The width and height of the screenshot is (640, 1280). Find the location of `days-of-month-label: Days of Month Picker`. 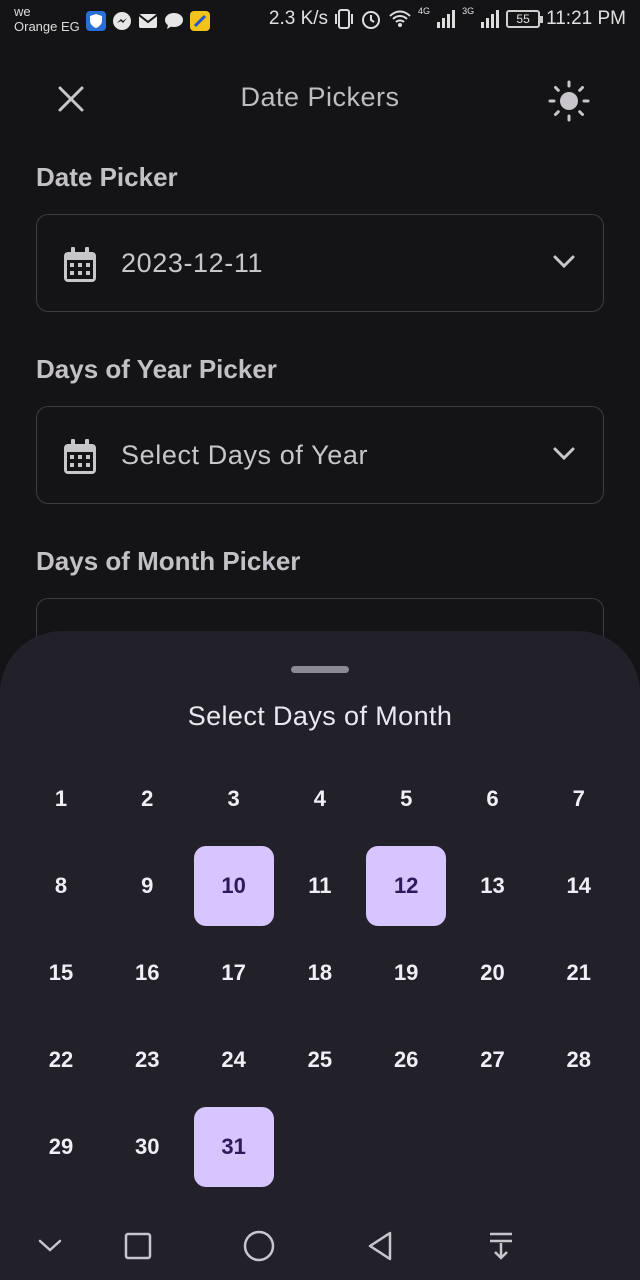

days-of-month-label: Days of Month Picker is located at coordinates (168, 561).